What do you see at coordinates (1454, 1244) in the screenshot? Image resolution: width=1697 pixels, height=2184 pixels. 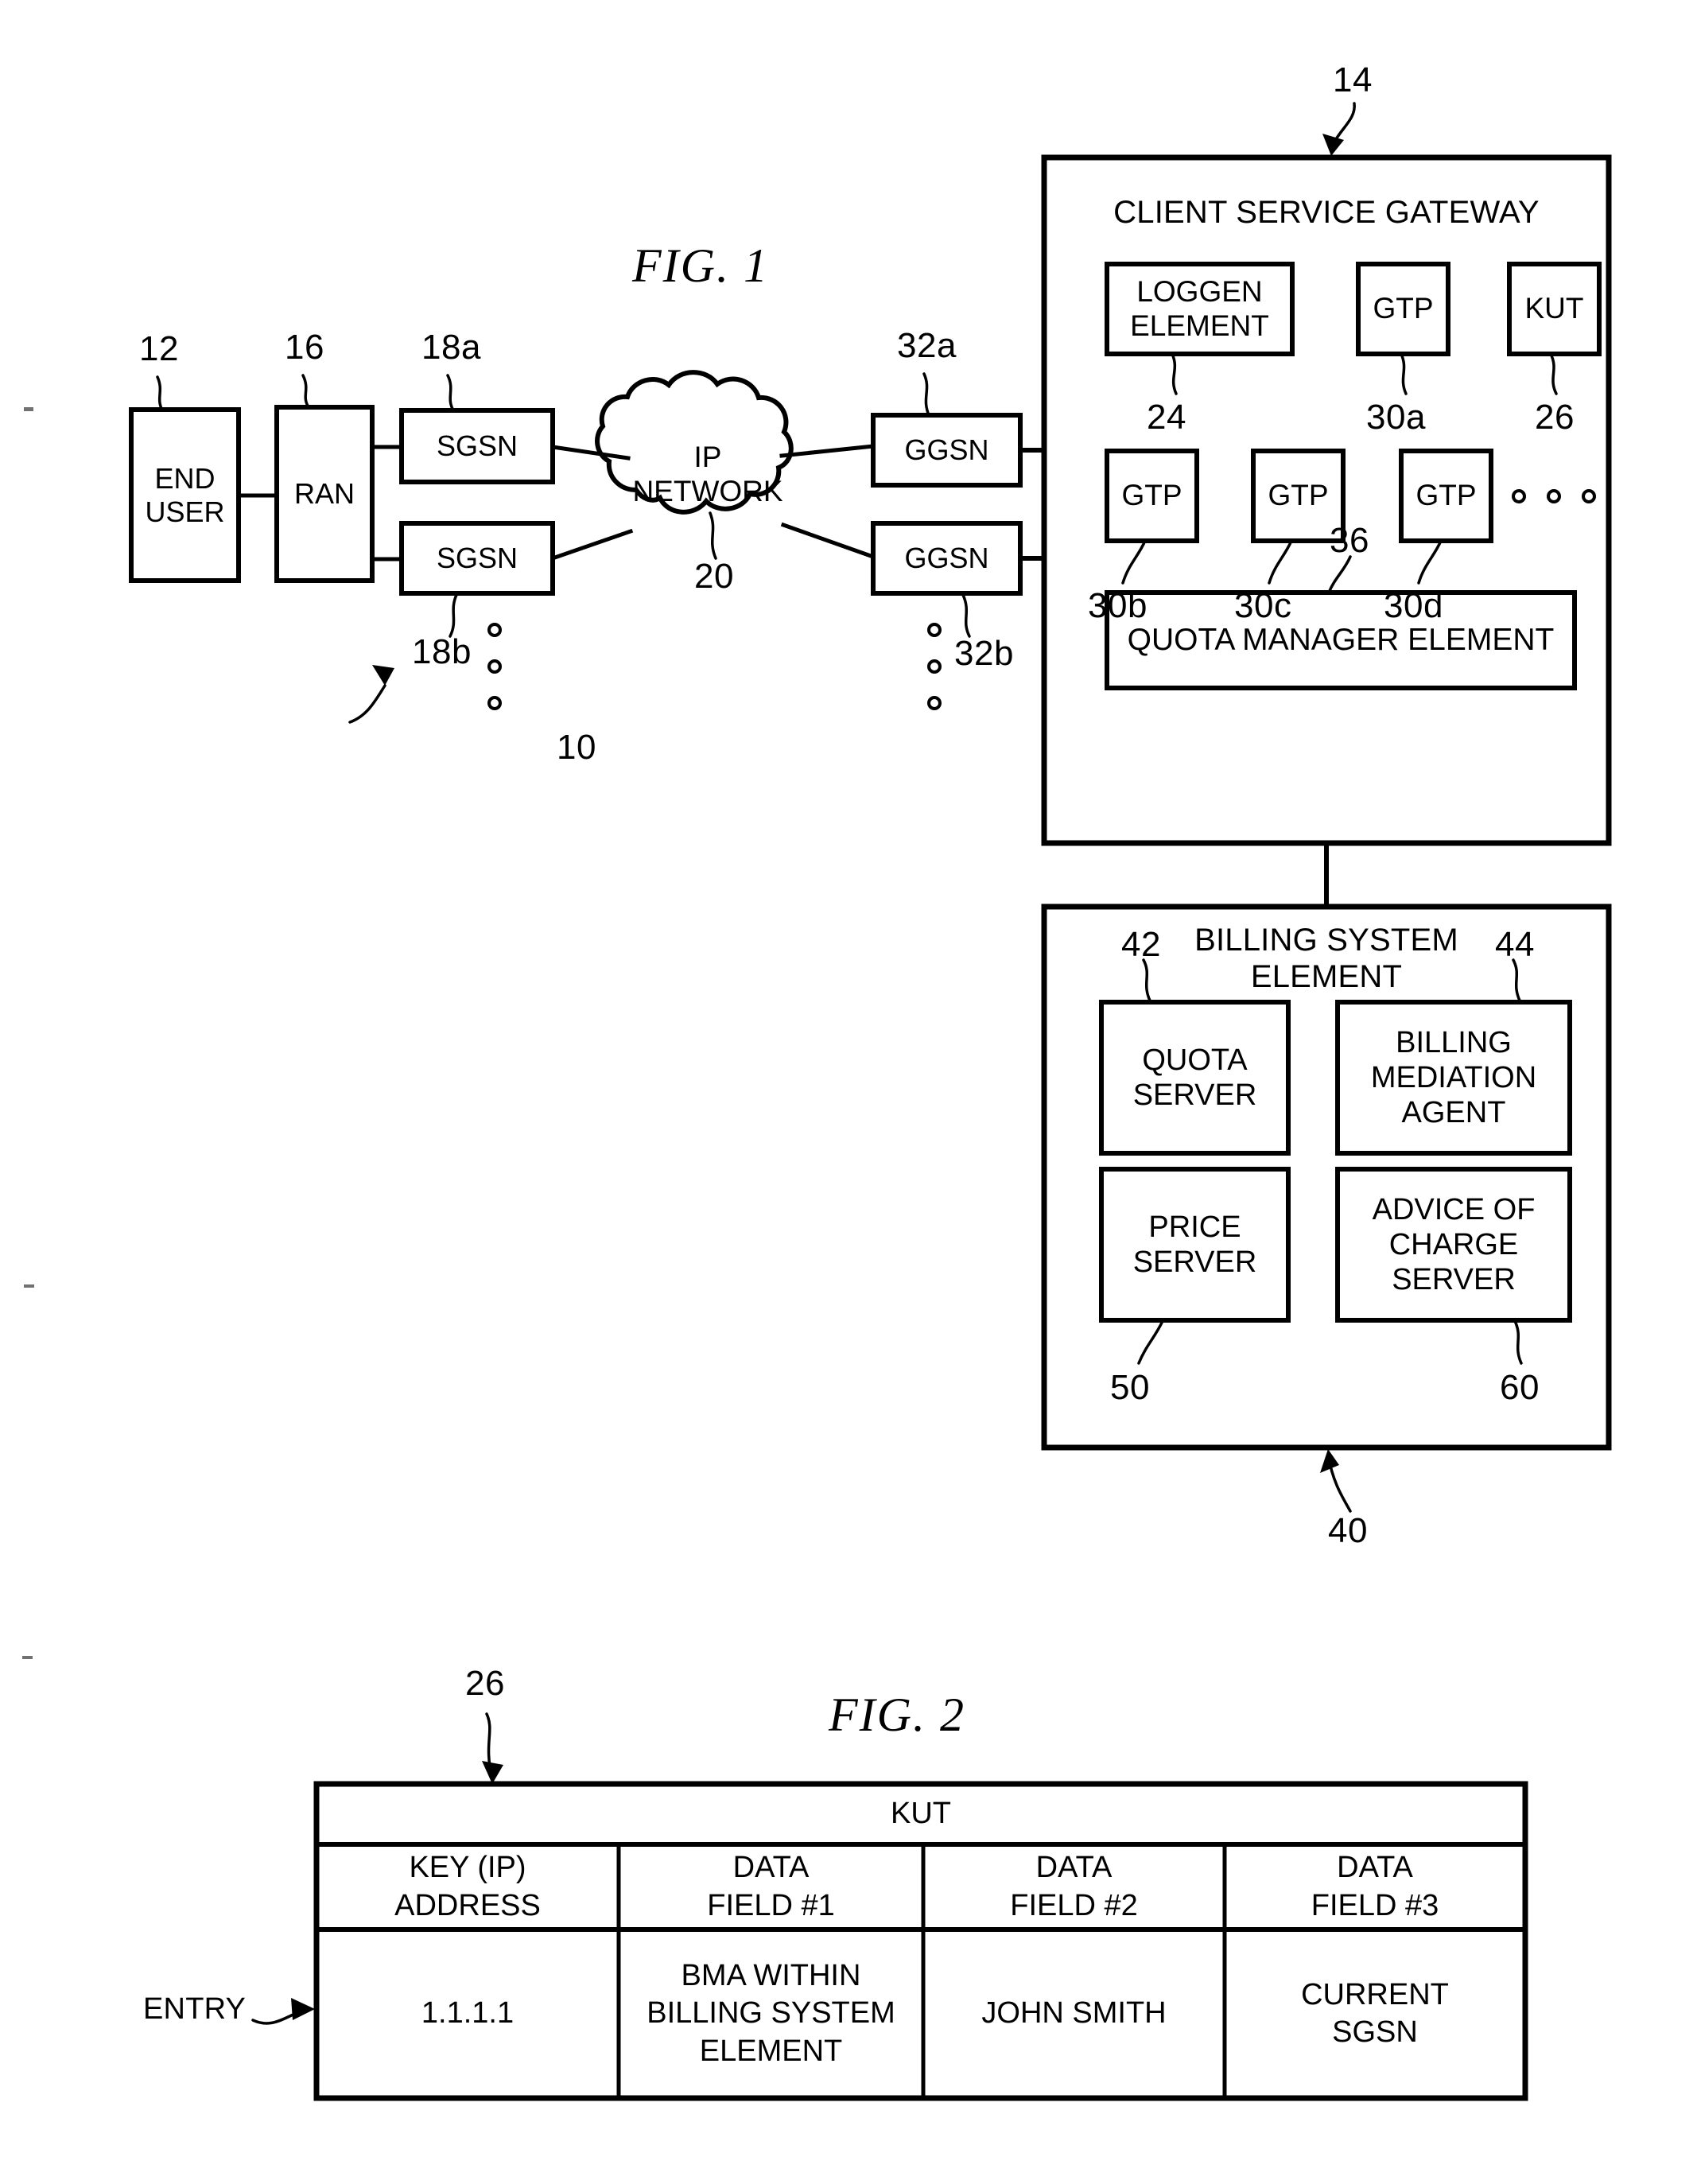 I see `advice-of-charge-server-label: ADVICE OF CHARGE SERVER` at bounding box center [1454, 1244].